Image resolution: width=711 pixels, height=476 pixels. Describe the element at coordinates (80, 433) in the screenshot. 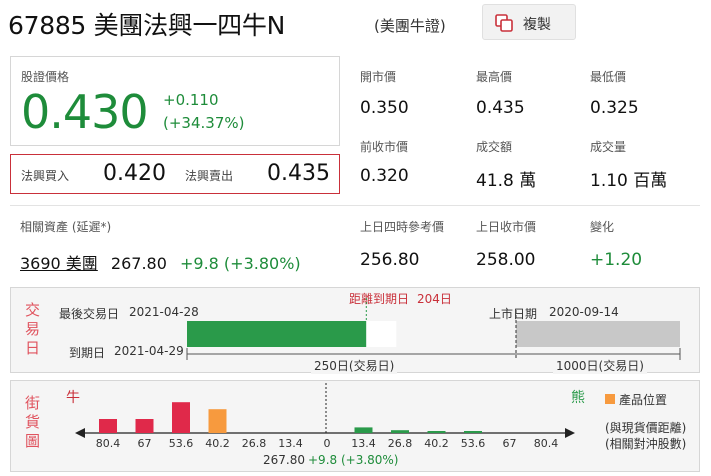

I see `axis-left-arrow` at that location.